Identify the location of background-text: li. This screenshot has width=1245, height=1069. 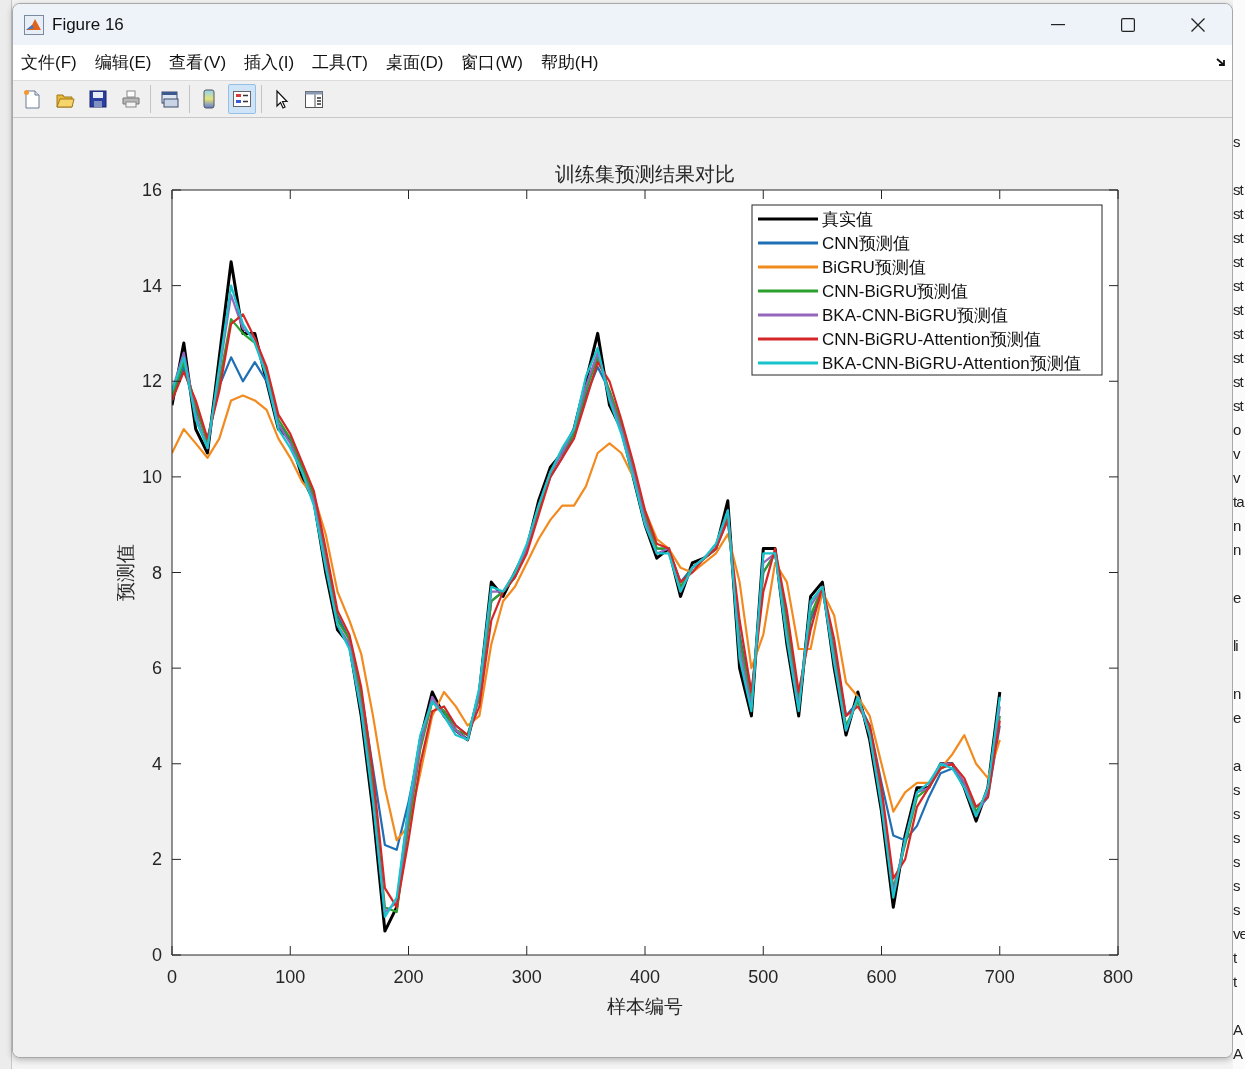
(1236, 646).